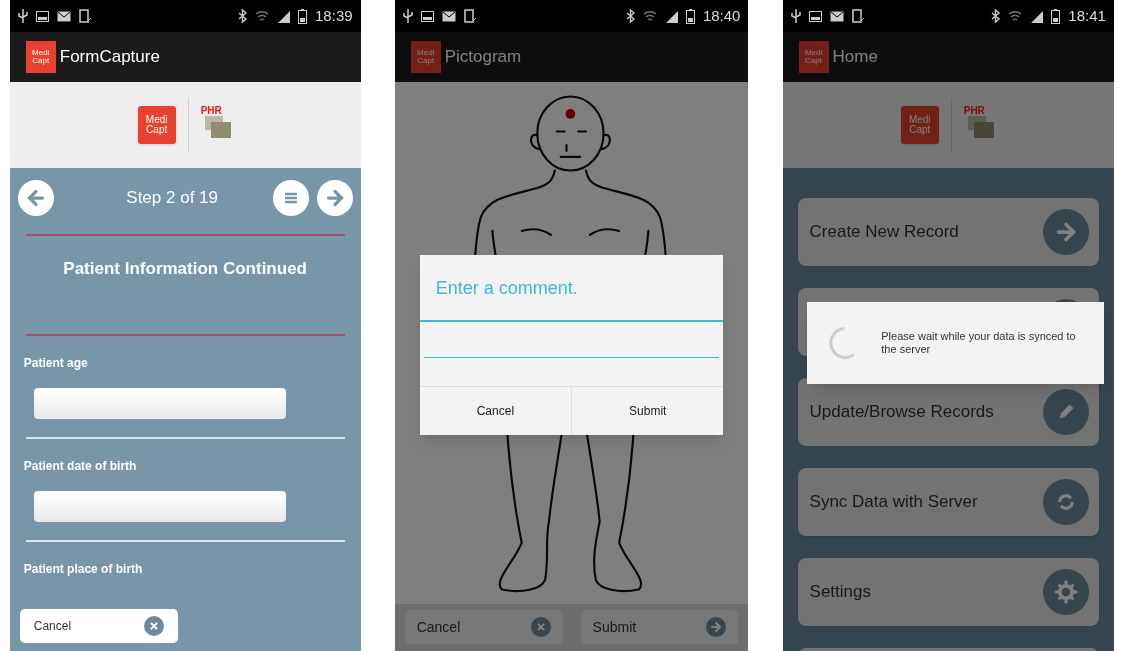 The width and height of the screenshot is (1148, 651). I want to click on dialog-title: Enter a comment., so click(506, 288).